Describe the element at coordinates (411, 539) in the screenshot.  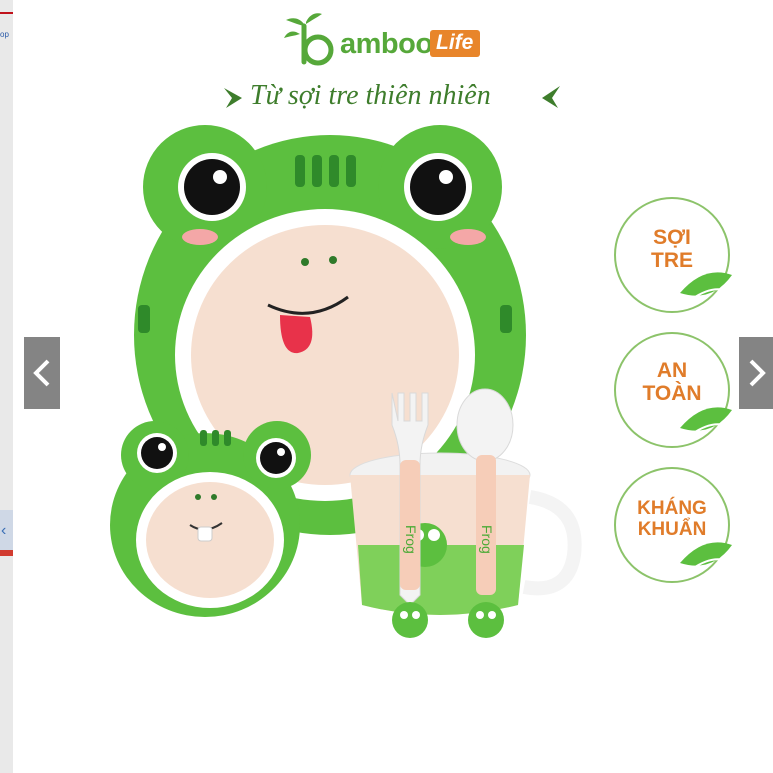
I see `fork-text: Frog` at that location.